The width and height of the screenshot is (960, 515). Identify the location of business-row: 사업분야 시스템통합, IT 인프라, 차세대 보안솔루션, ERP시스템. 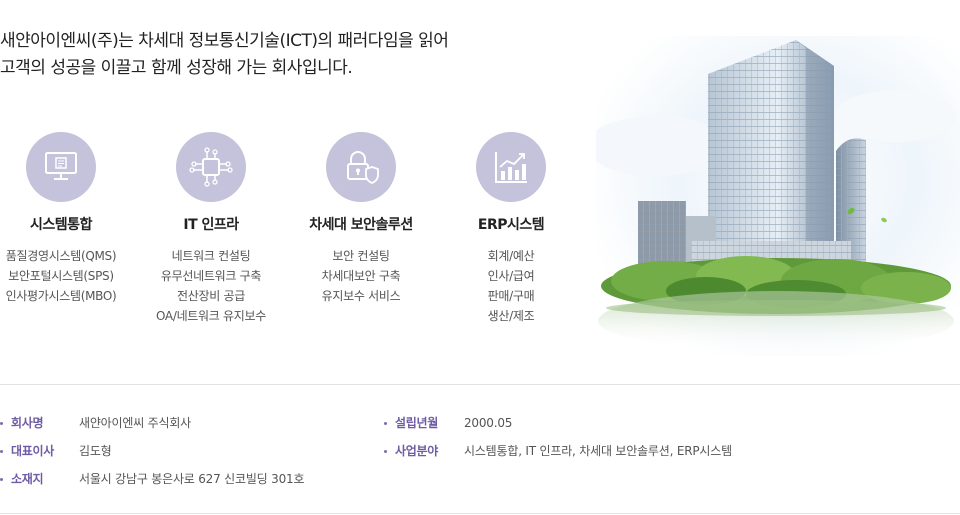
(672, 451).